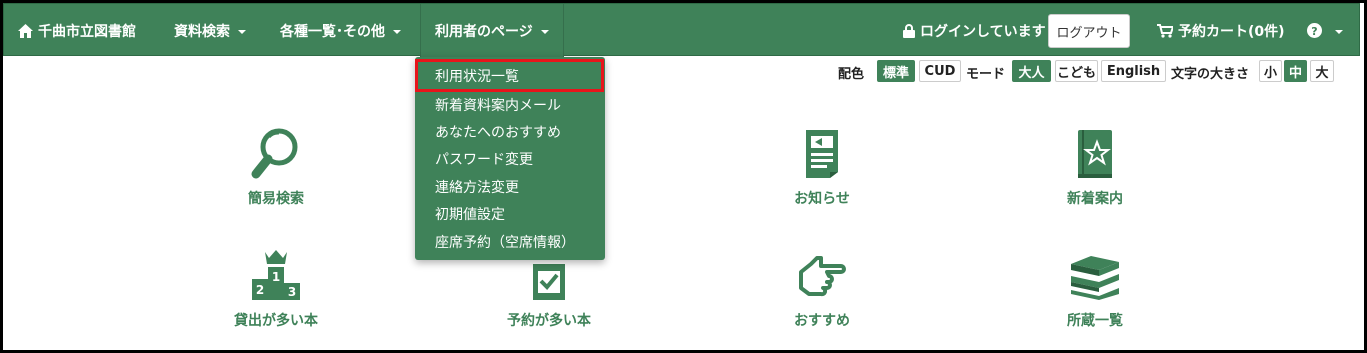 Image resolution: width=1367 pixels, height=353 pixels. I want to click on mode-english-button: English, so click(1133, 71).